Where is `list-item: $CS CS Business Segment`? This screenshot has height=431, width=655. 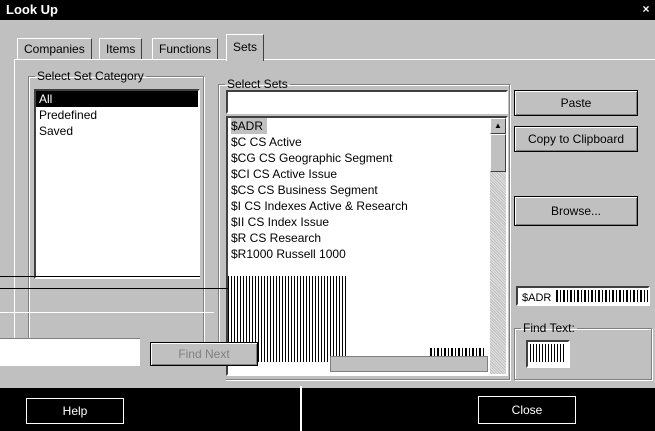 list-item: $CS CS Business Segment is located at coordinates (367, 190).